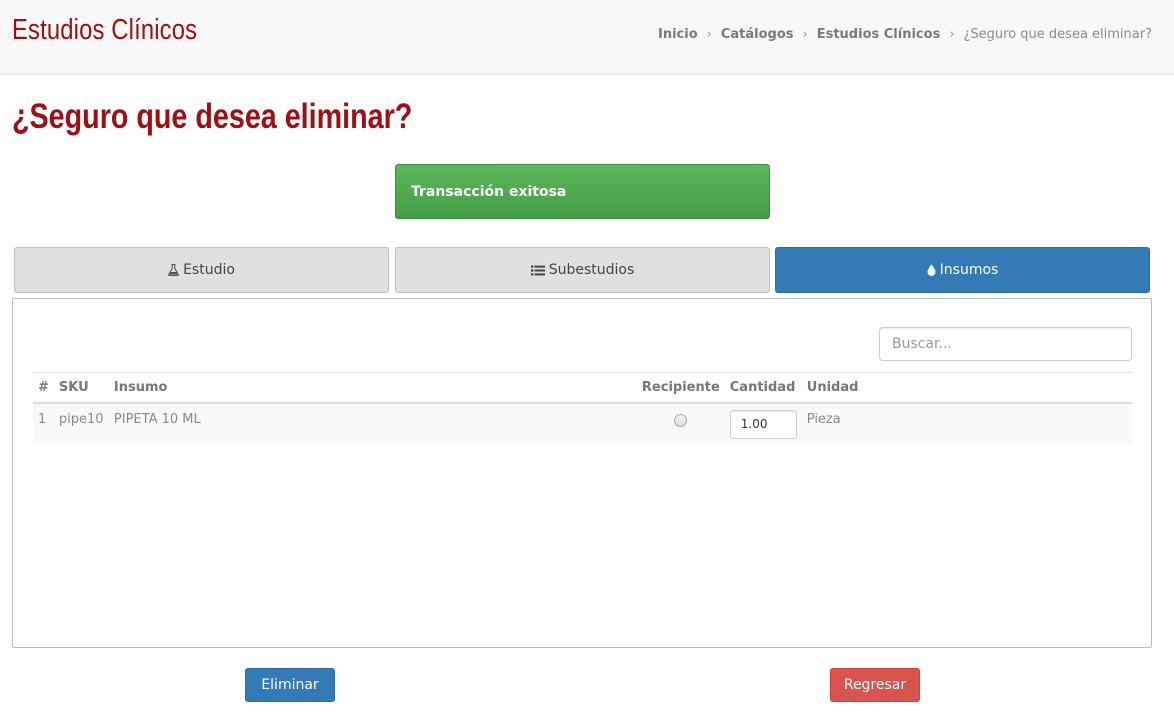 This screenshot has height=721, width=1174. I want to click on search-input, so click(1005, 344).